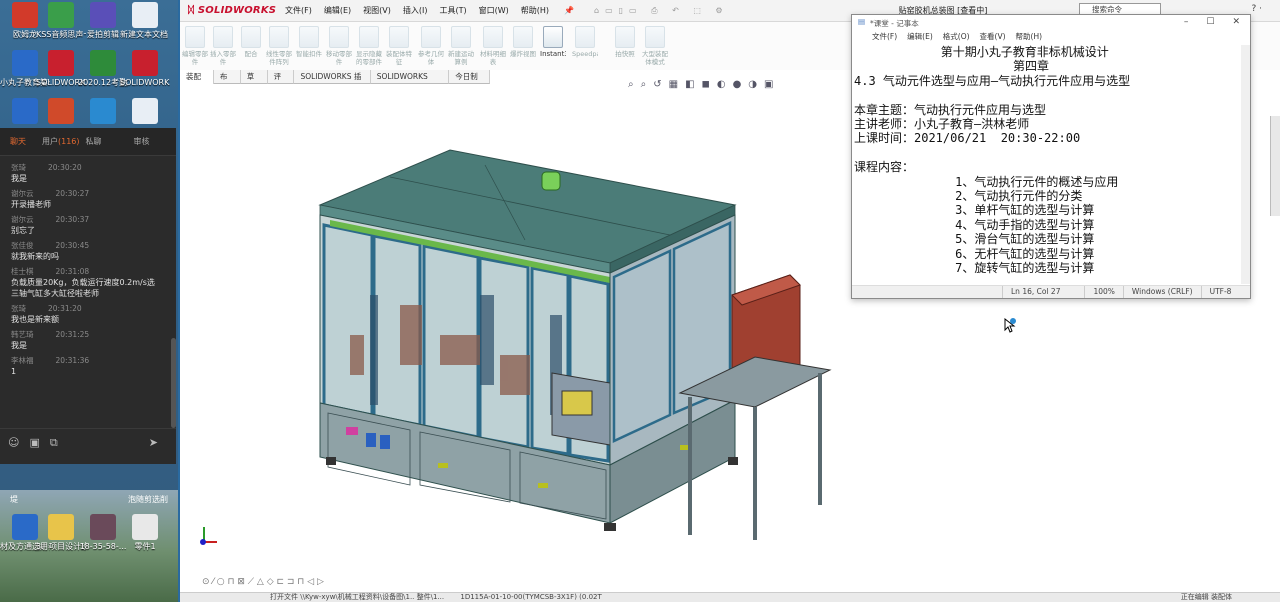  Describe the element at coordinates (585, 54) in the screenshot. I see `toolbar-button-label: Speedpak` at that location.